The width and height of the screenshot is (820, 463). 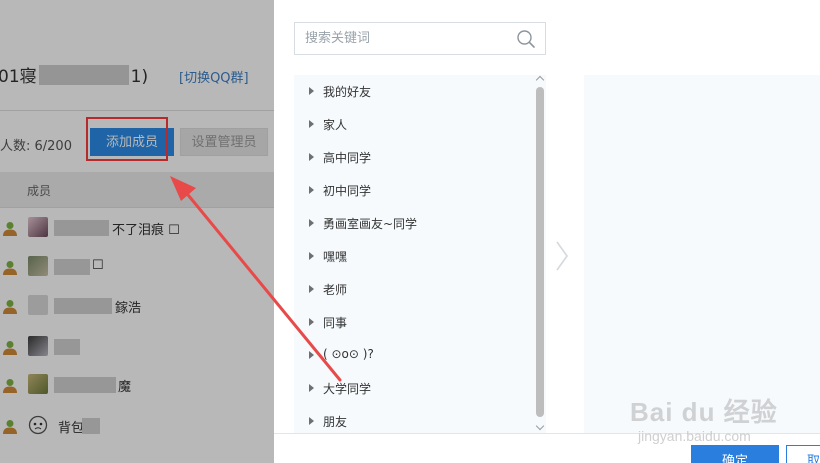 I want to click on group-label: 勇画室画友~同学, so click(x=370, y=224).